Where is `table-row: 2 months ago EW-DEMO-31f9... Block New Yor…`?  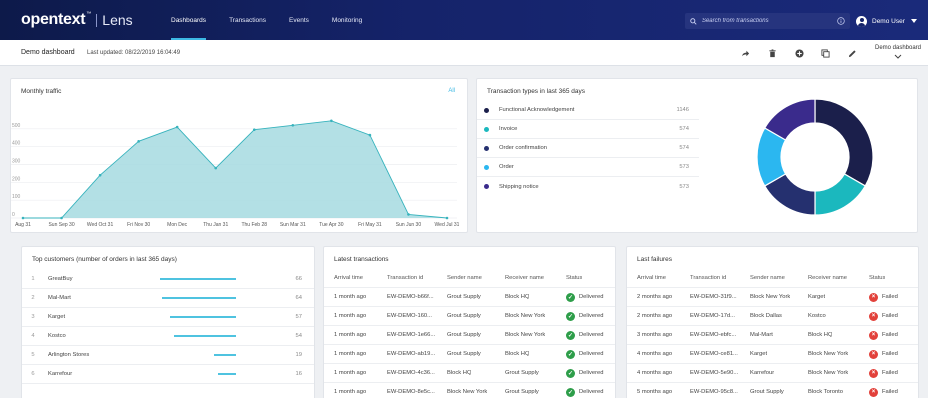 table-row: 2 months ago EW-DEMO-31f9... Block New Yor… is located at coordinates (772, 297).